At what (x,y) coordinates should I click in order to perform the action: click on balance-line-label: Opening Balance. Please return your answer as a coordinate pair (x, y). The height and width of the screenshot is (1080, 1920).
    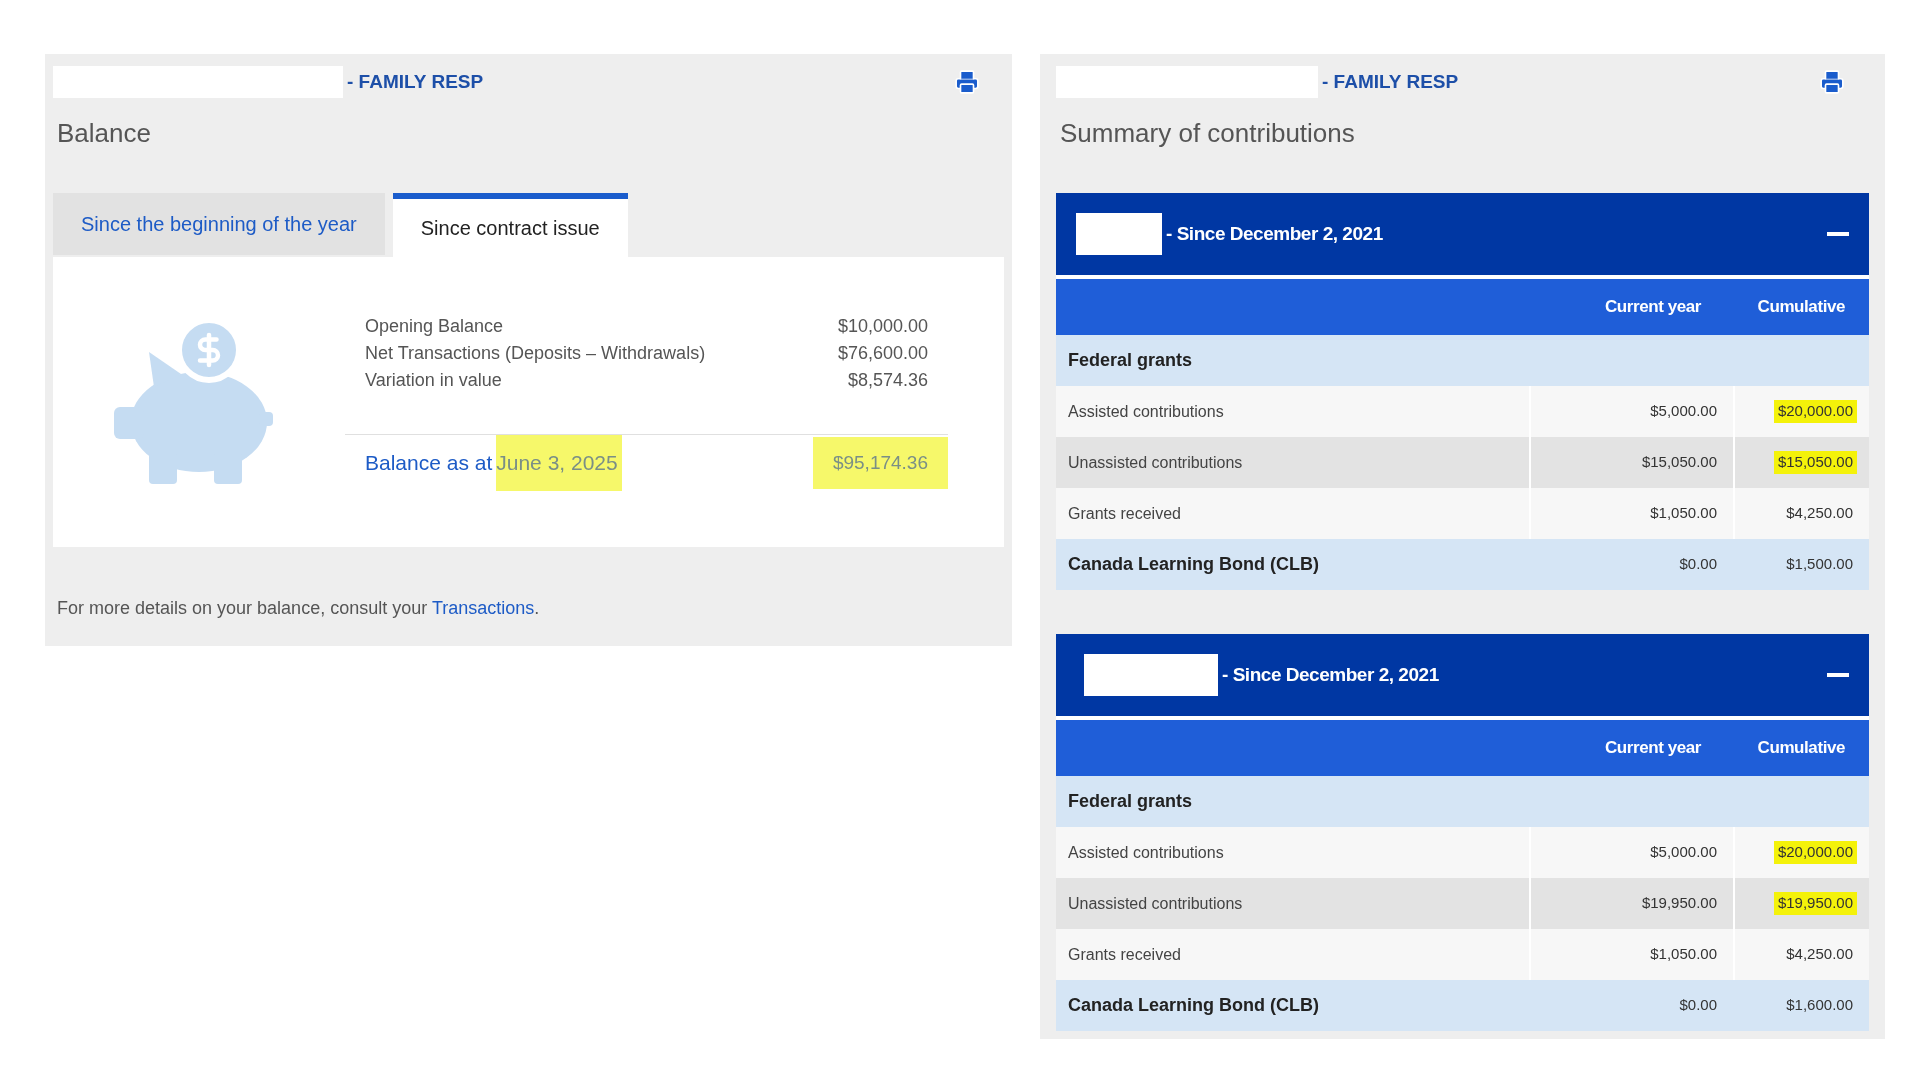
    Looking at the image, I should click on (434, 327).